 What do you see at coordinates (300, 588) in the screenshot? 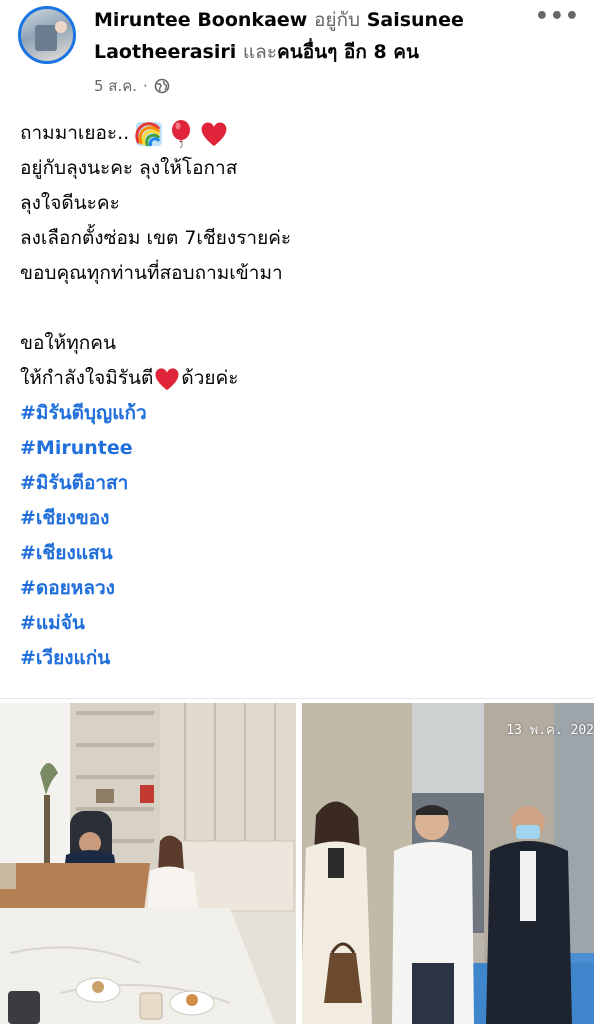
I see `hashtag-link: #ดอยหลวง` at bounding box center [300, 588].